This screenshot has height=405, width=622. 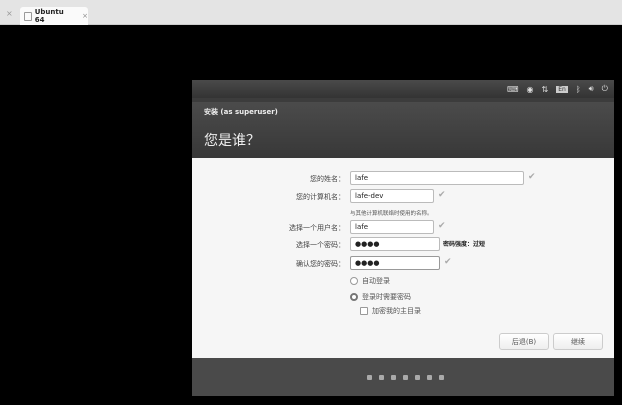 What do you see at coordinates (241, 112) in the screenshot?
I see `window-title: 安装 (as superuser)` at bounding box center [241, 112].